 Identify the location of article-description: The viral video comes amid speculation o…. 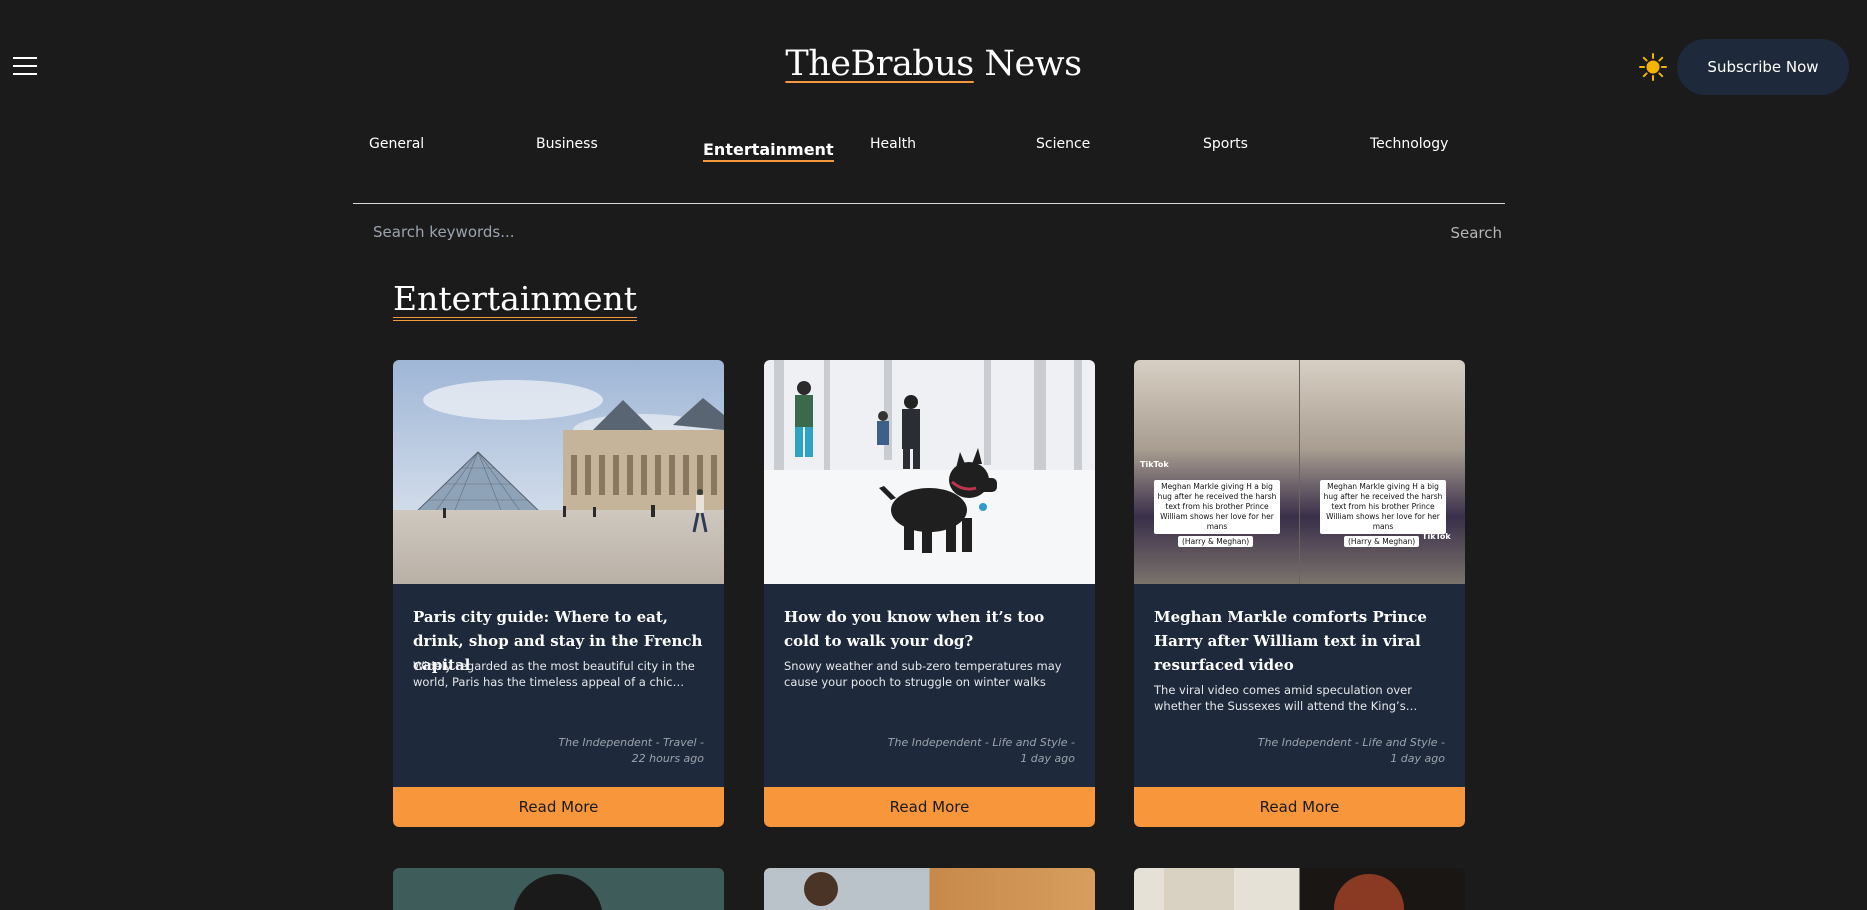
(1283, 698).